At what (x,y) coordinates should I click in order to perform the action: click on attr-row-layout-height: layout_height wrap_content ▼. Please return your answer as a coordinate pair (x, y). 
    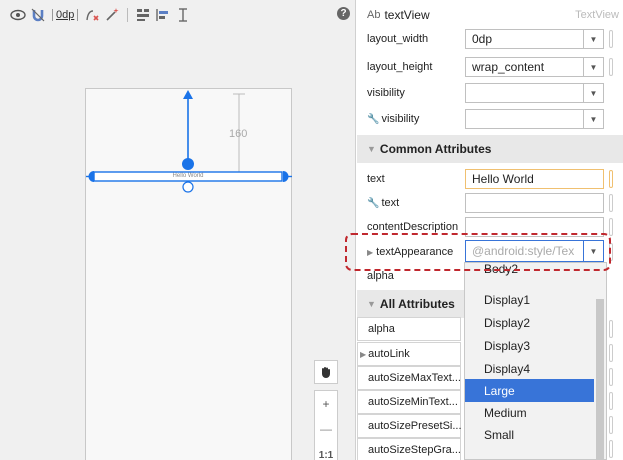
    Looking at the image, I should click on (490, 67).